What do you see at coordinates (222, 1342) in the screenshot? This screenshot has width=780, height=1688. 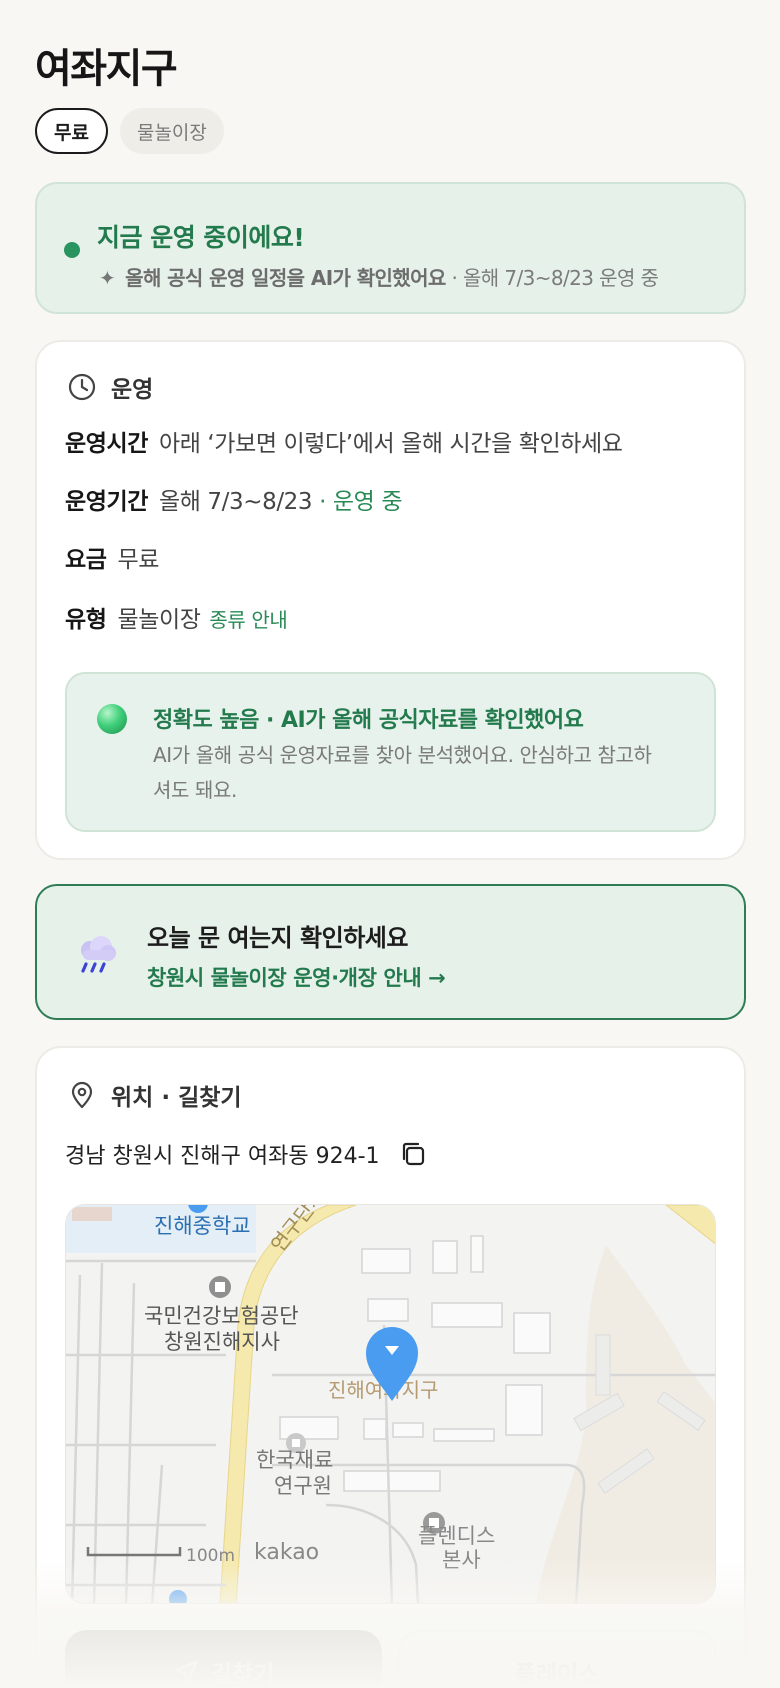 I see `map-label-nhis-line2: 창원진해지사` at bounding box center [222, 1342].